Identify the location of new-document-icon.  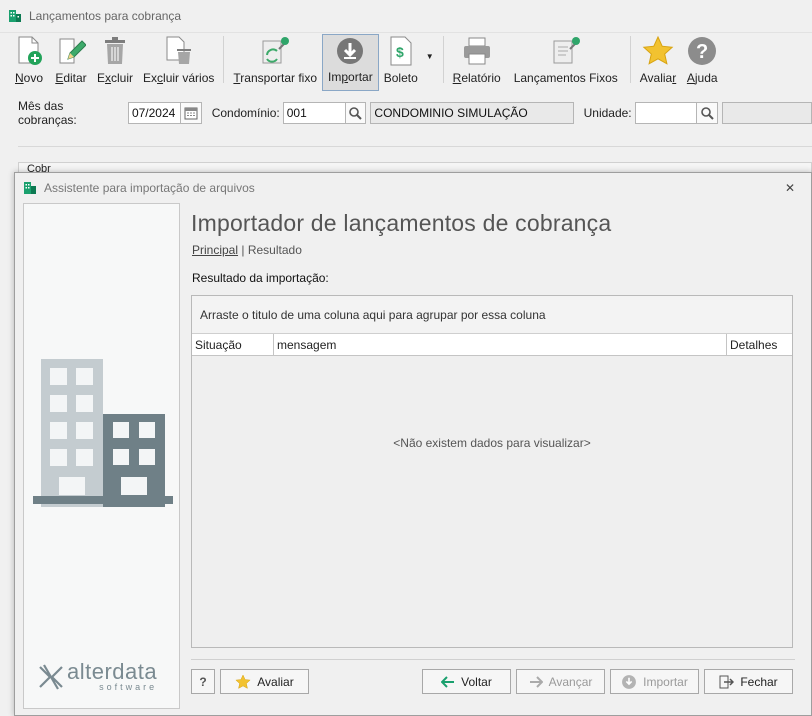
(29, 51).